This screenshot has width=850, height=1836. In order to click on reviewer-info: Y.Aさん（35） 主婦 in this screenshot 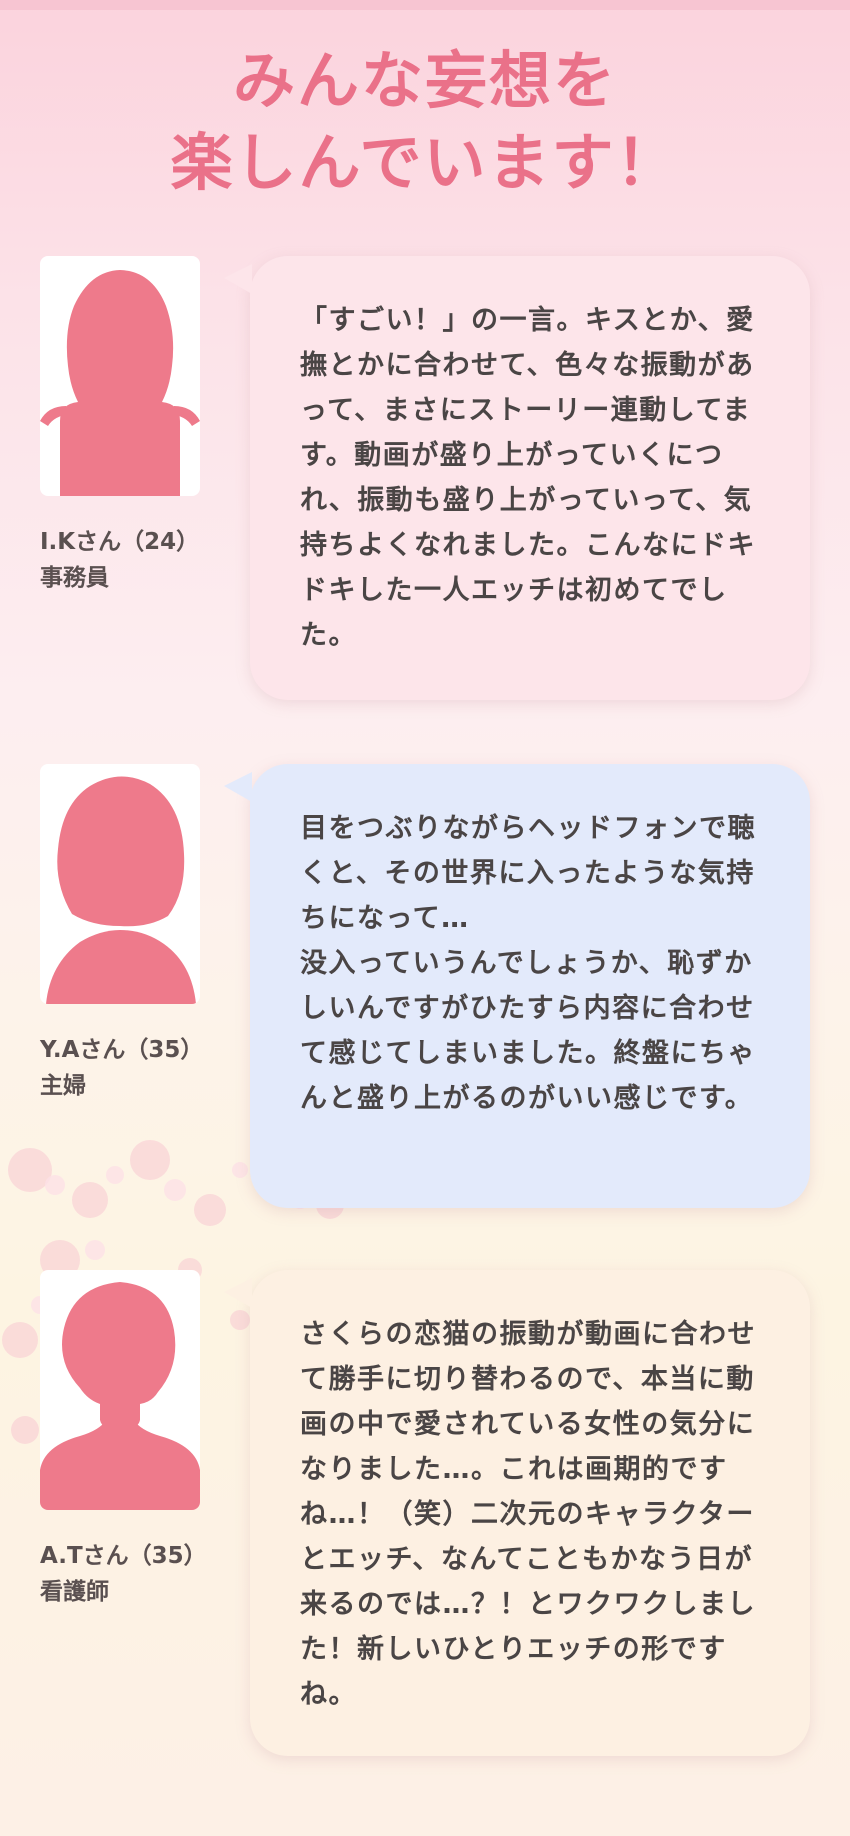, I will do `click(125, 1068)`.